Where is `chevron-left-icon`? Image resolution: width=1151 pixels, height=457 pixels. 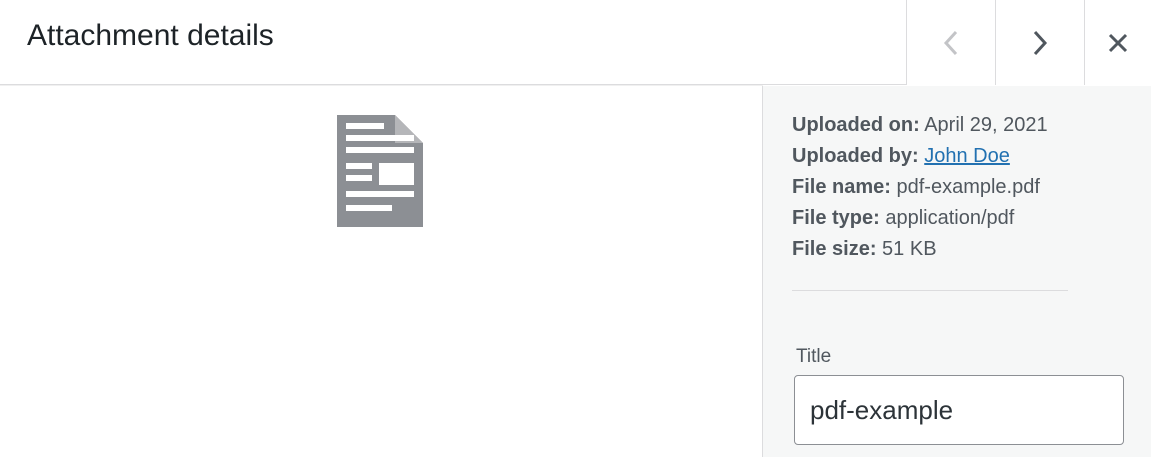
chevron-left-icon is located at coordinates (950, 42).